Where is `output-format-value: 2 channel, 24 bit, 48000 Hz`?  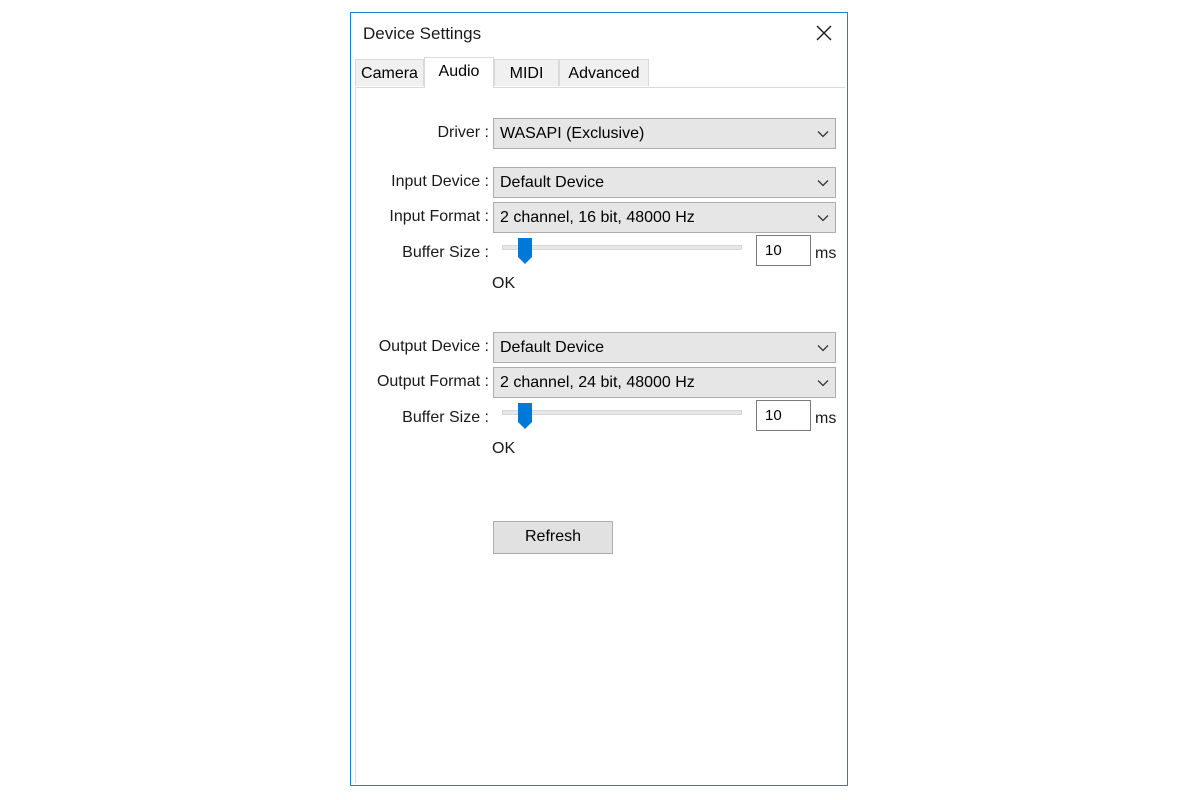
output-format-value: 2 channel, 24 bit, 48000 Hz is located at coordinates (597, 382).